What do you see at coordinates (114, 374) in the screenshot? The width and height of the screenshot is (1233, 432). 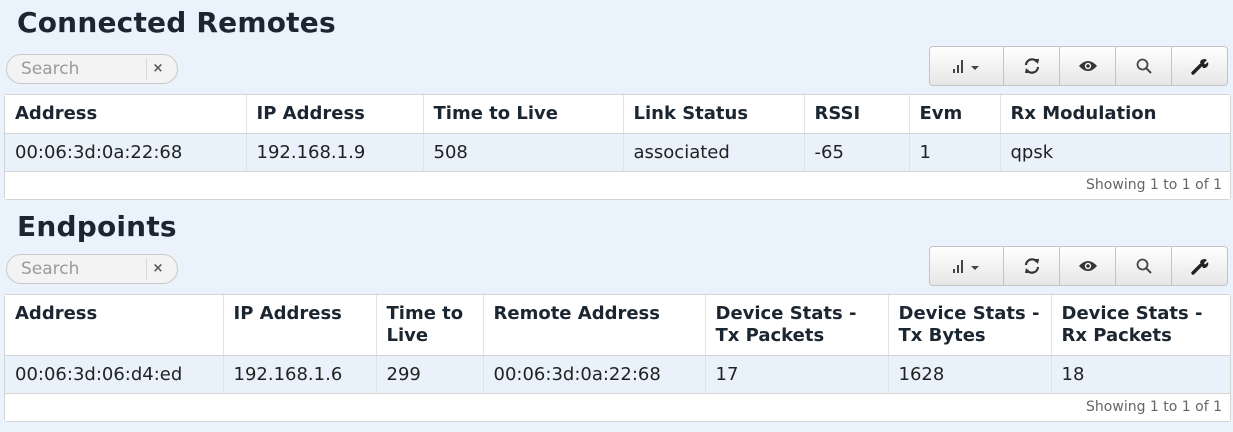 I see `cell-address: 00:06:3d:06:d4:ed` at bounding box center [114, 374].